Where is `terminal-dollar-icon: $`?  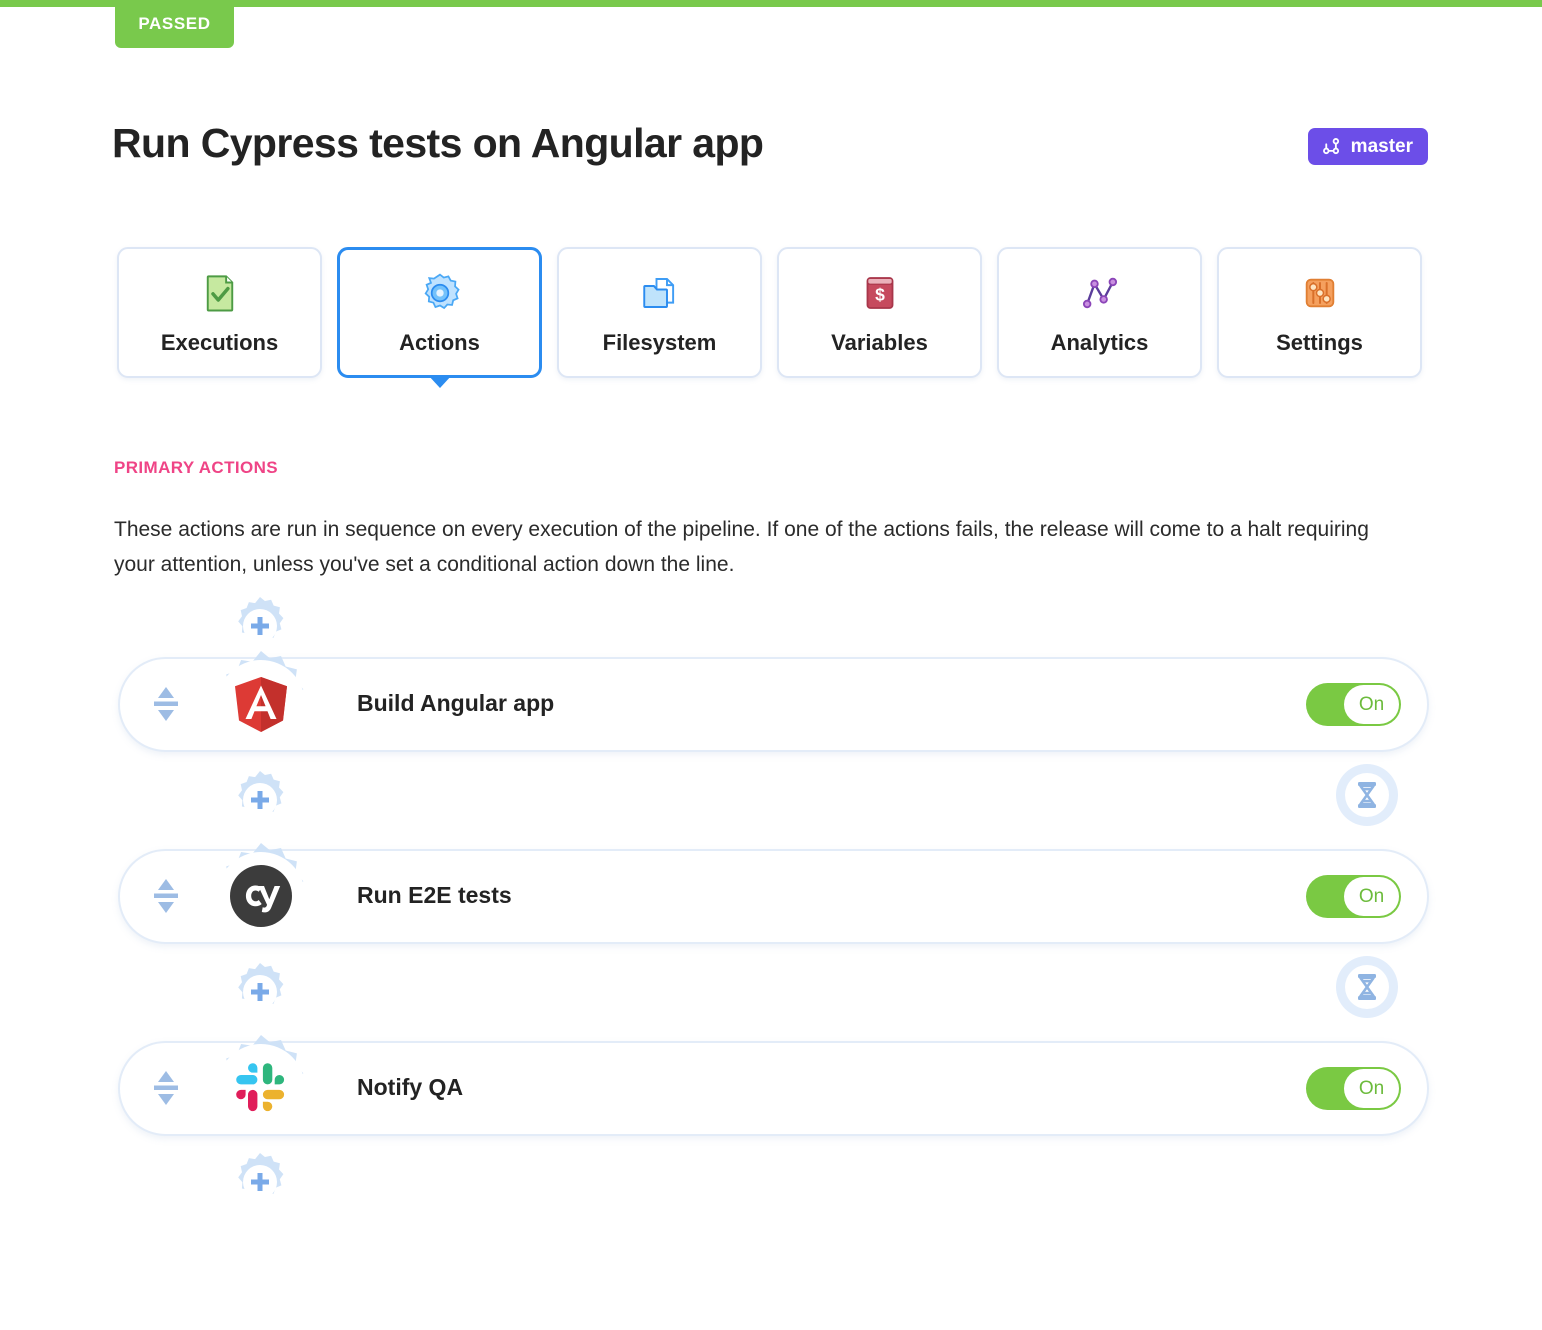 terminal-dollar-icon: $ is located at coordinates (880, 293).